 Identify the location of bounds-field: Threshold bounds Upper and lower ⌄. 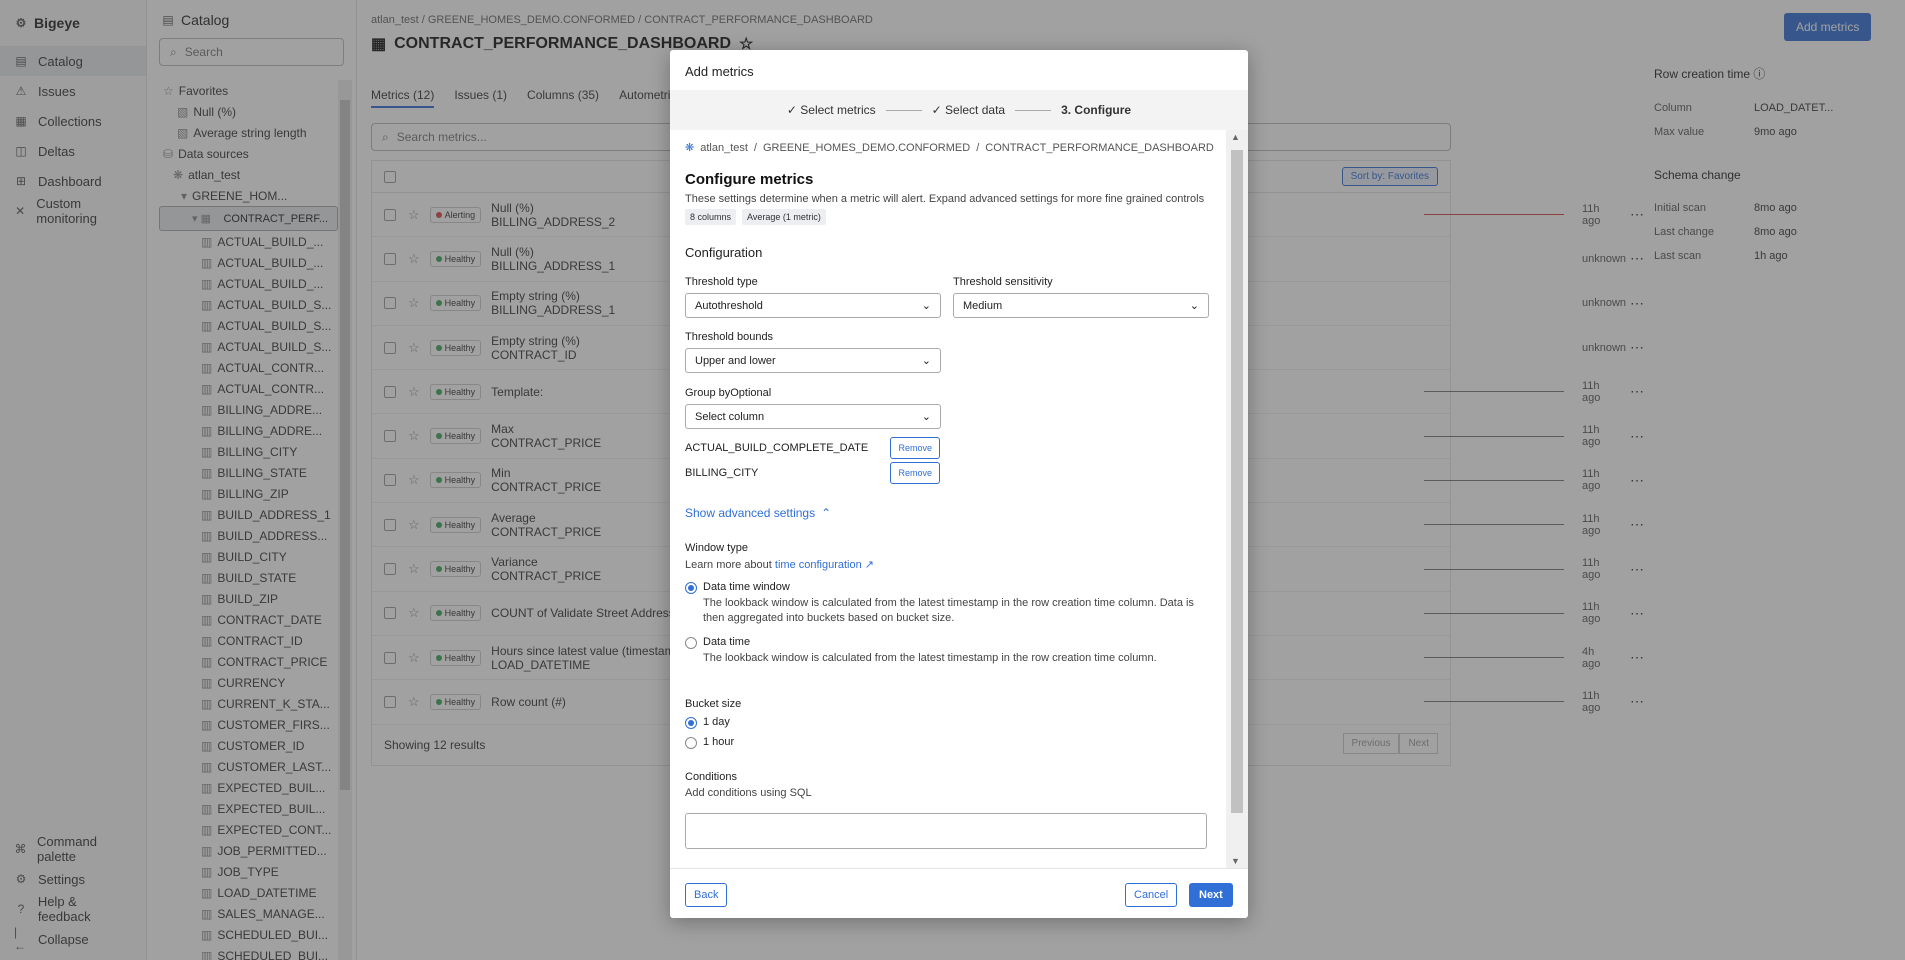
(813, 352).